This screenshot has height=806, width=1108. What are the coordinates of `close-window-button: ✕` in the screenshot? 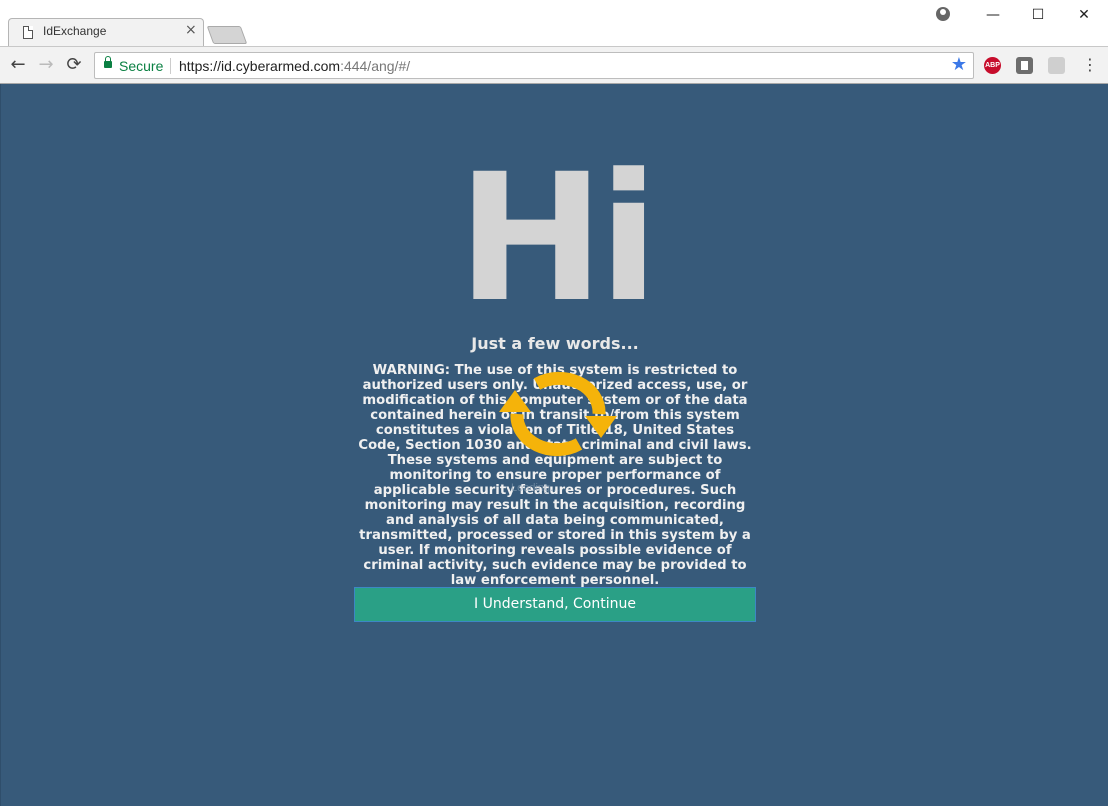 It's located at (1084, 15).